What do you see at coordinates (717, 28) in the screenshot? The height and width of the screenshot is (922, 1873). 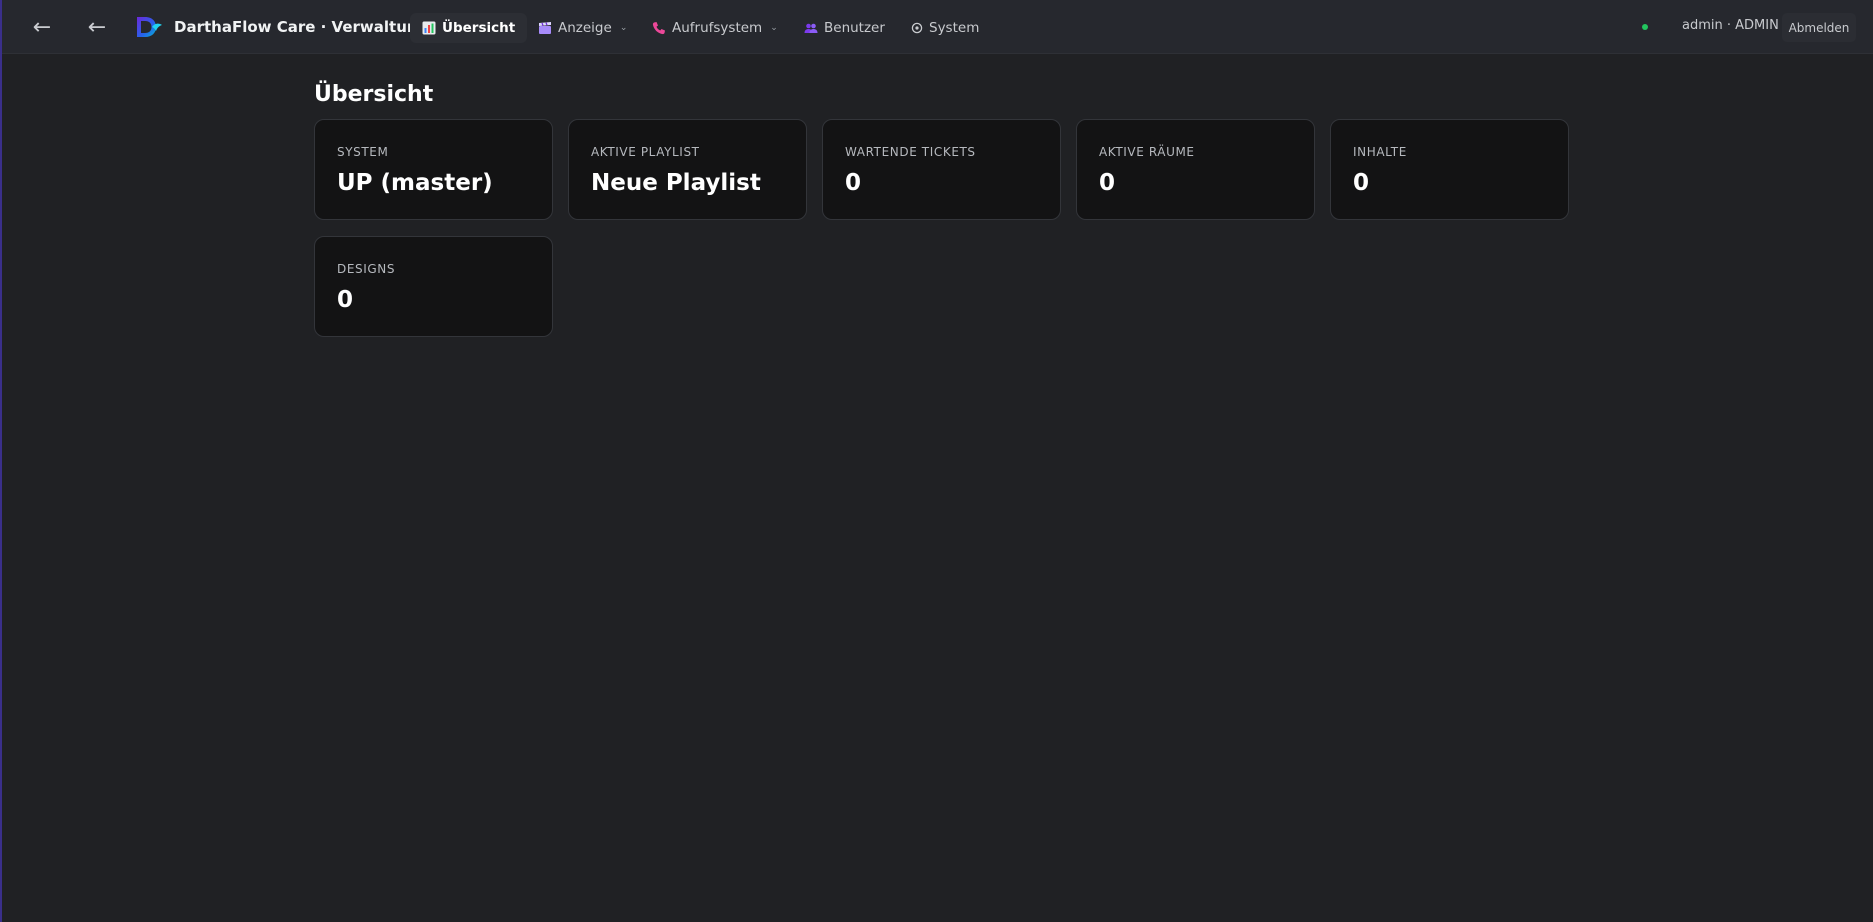 I see `nav-item-label: Aufrufsystem` at bounding box center [717, 28].